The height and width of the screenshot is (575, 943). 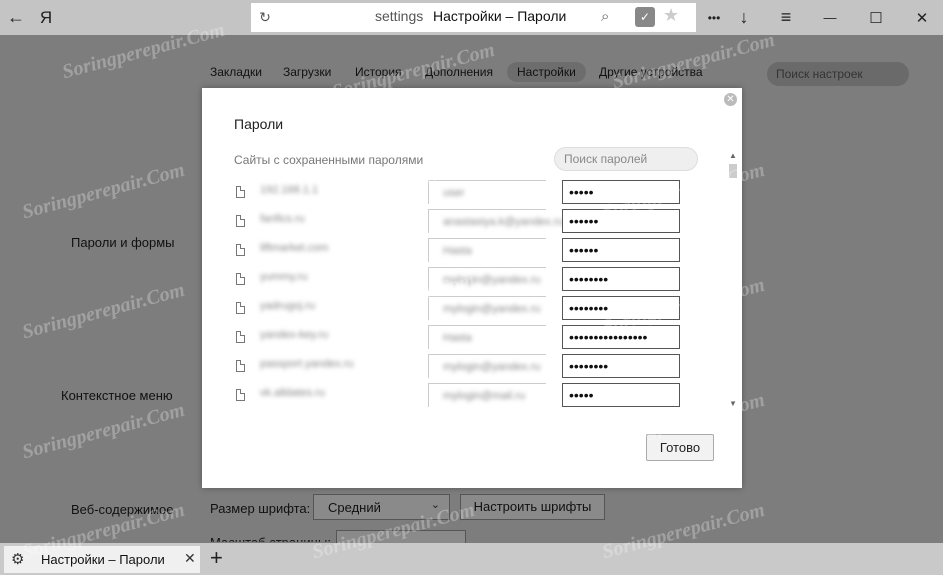 What do you see at coordinates (329, 160) in the screenshot?
I see `dialog-subtitle: Сайты с сохраненными паролями` at bounding box center [329, 160].